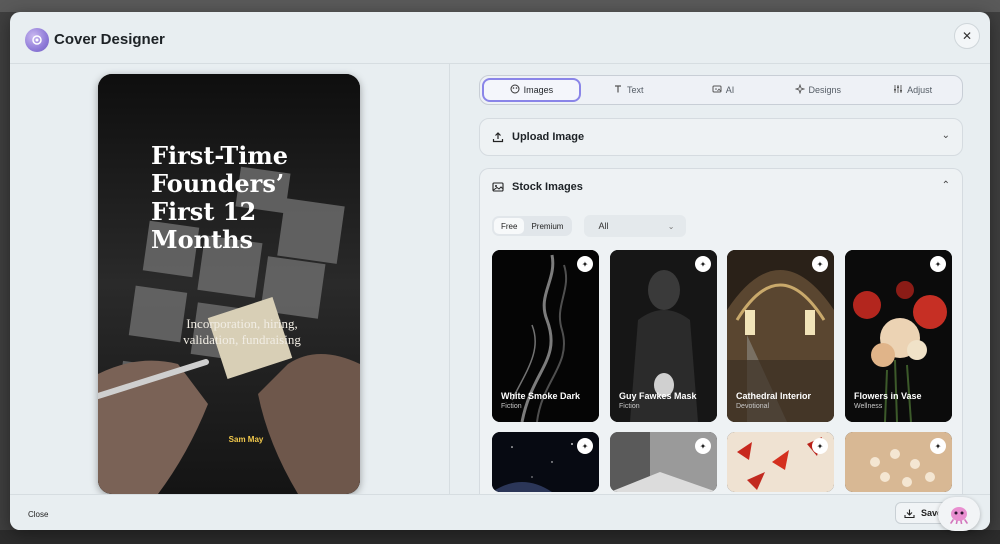 This screenshot has height=544, width=1000. I want to click on category-select: All ⌄, so click(635, 226).